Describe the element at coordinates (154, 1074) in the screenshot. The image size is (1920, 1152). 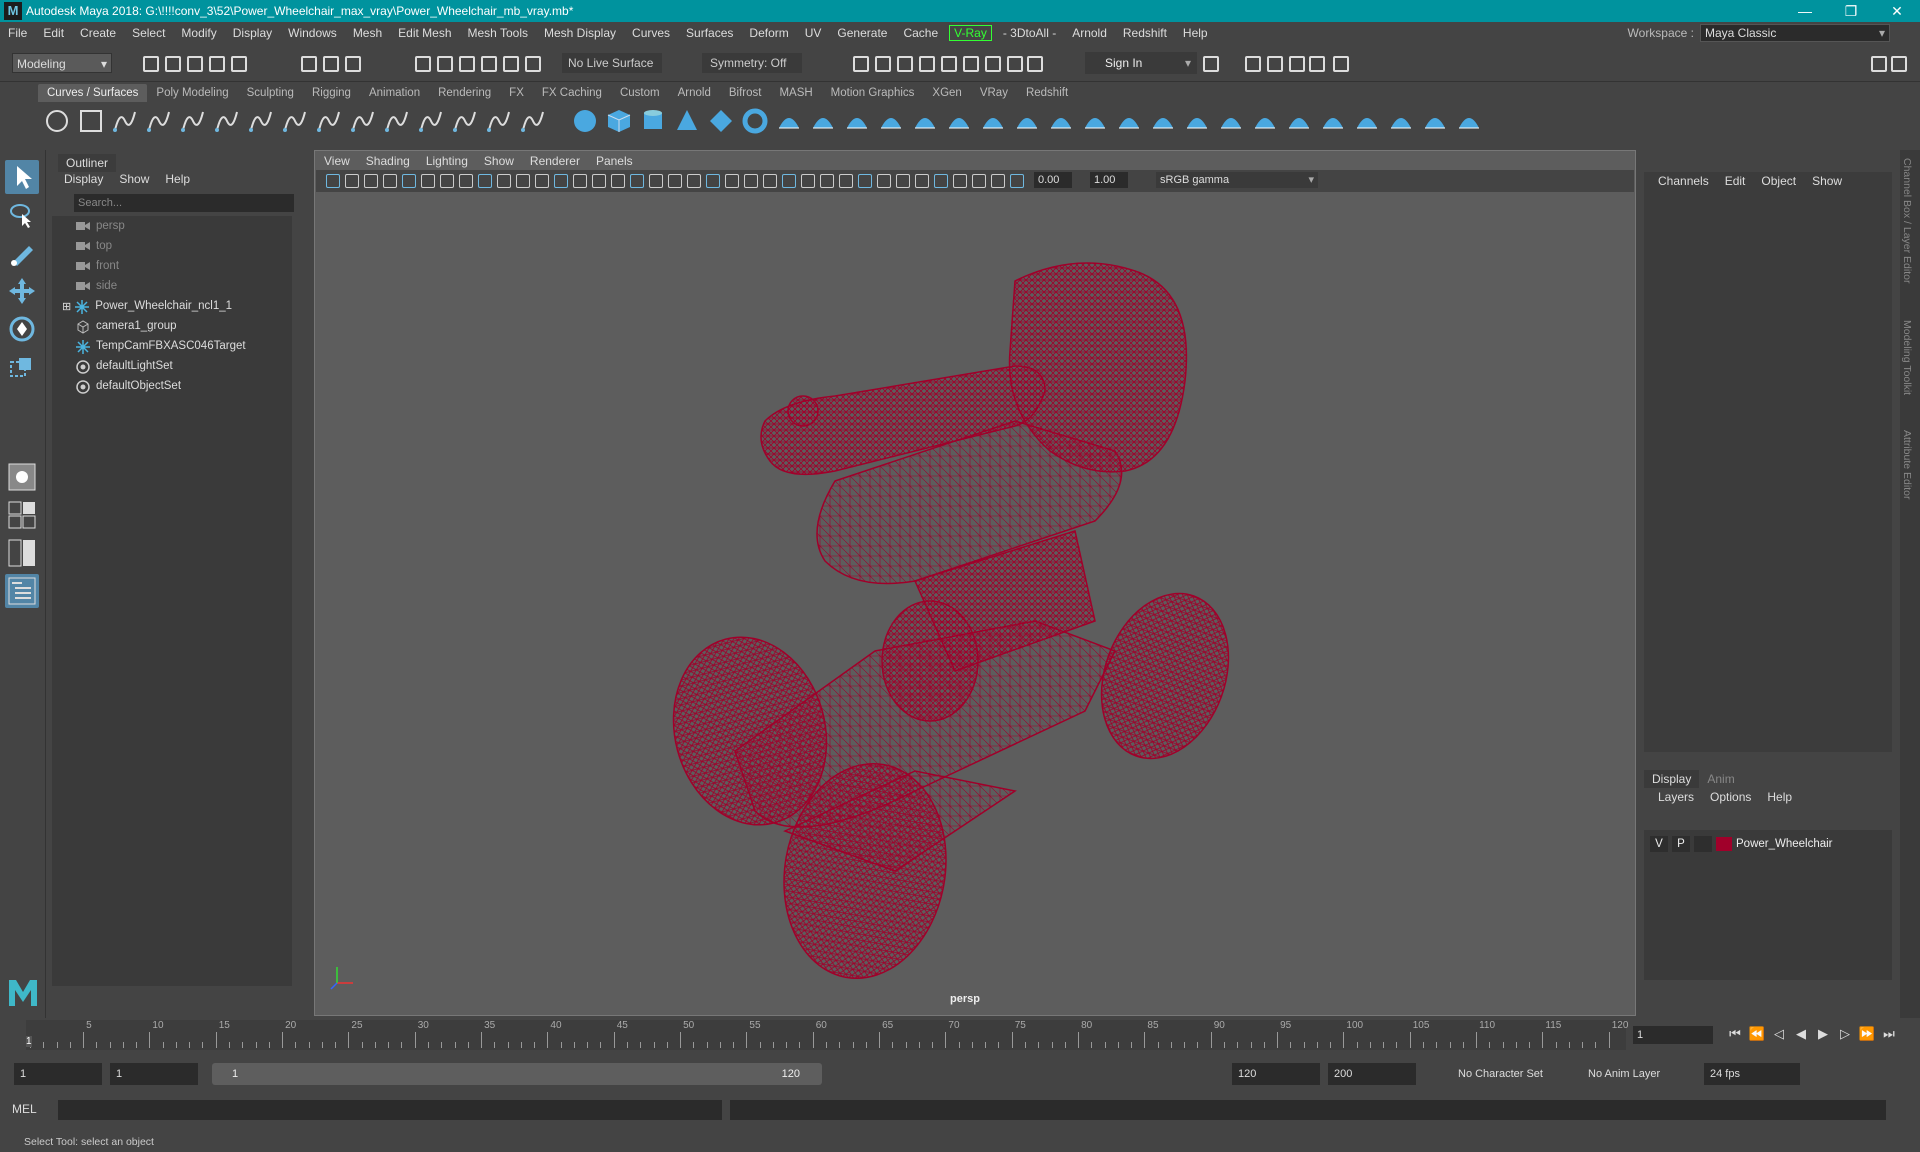
I see `playback-start-field: 1` at that location.